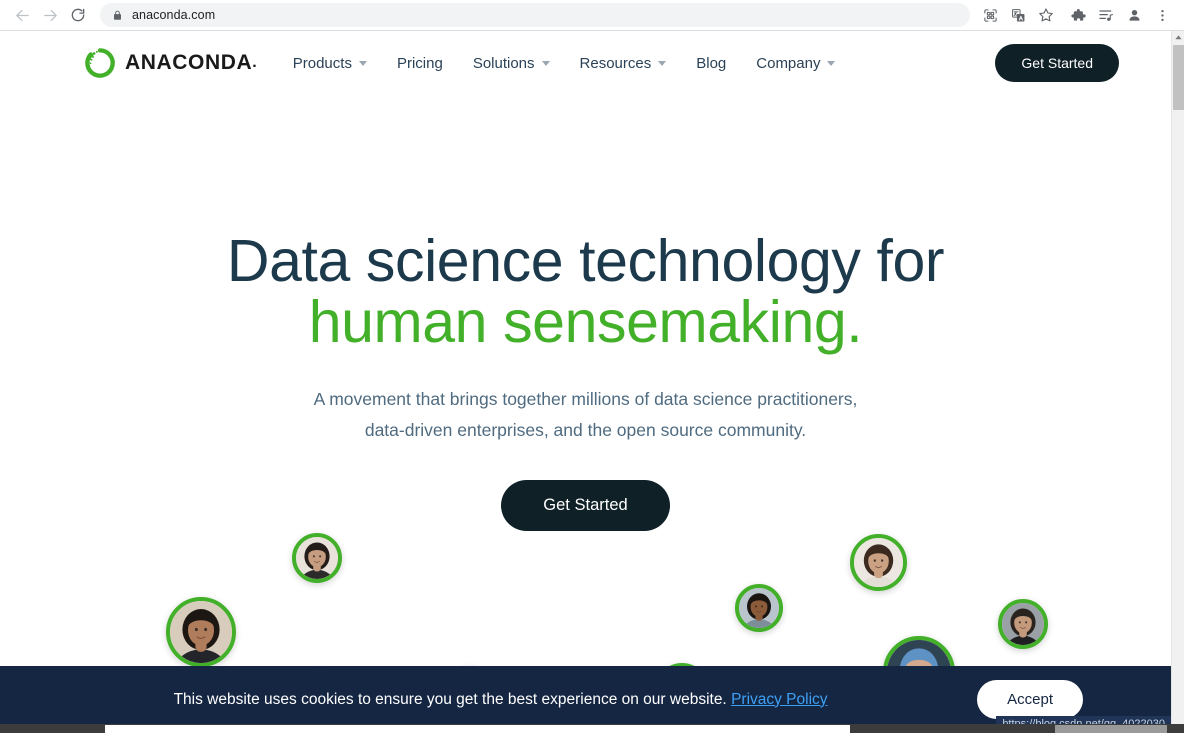  I want to click on nav-label: Products, so click(322, 63).